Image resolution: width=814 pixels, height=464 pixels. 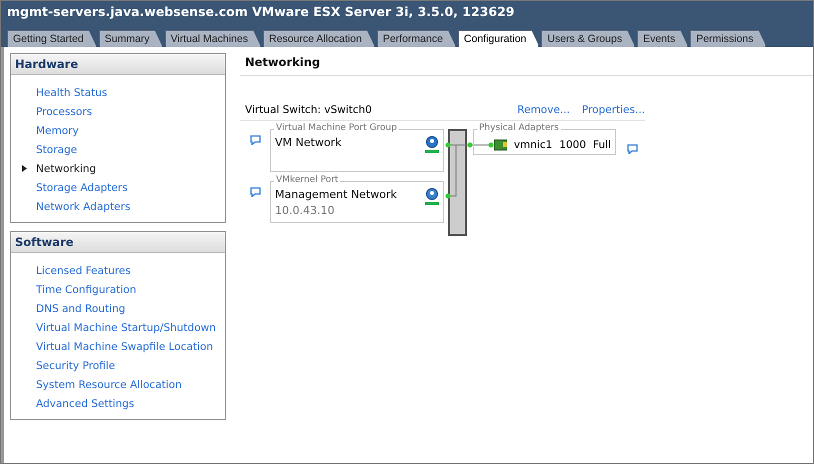 I want to click on sidebar-link: Processors, so click(x=64, y=112).